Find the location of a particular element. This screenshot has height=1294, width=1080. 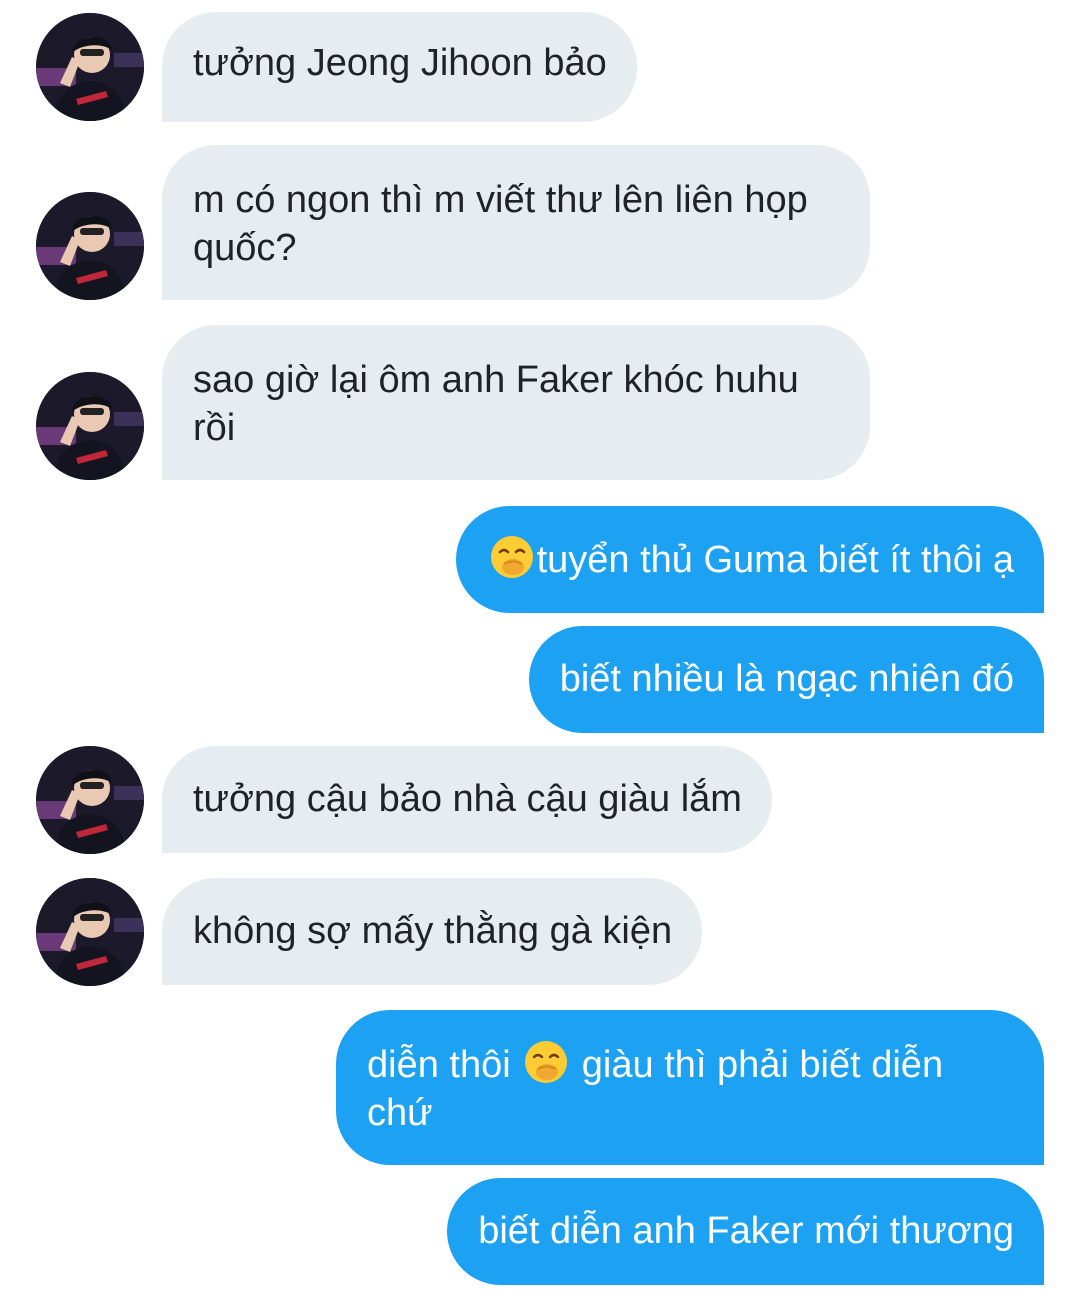

message-bubble: biết nhiều là ngạc nhiên đó is located at coordinates (786, 679).